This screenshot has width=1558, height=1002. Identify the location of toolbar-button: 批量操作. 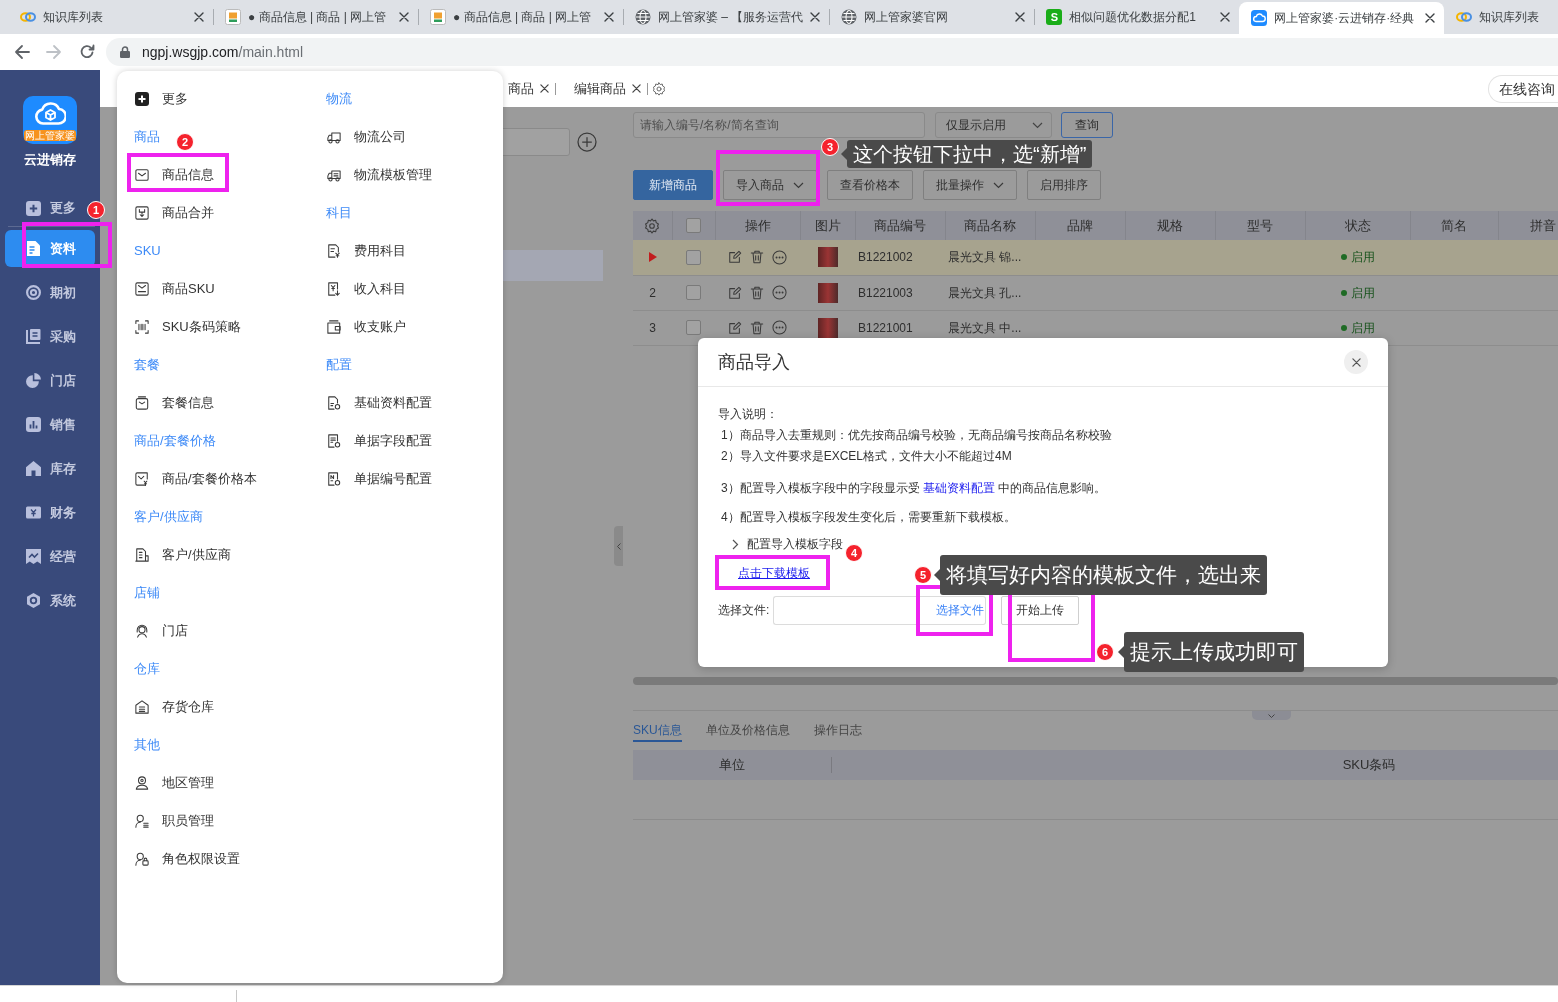
(970, 185).